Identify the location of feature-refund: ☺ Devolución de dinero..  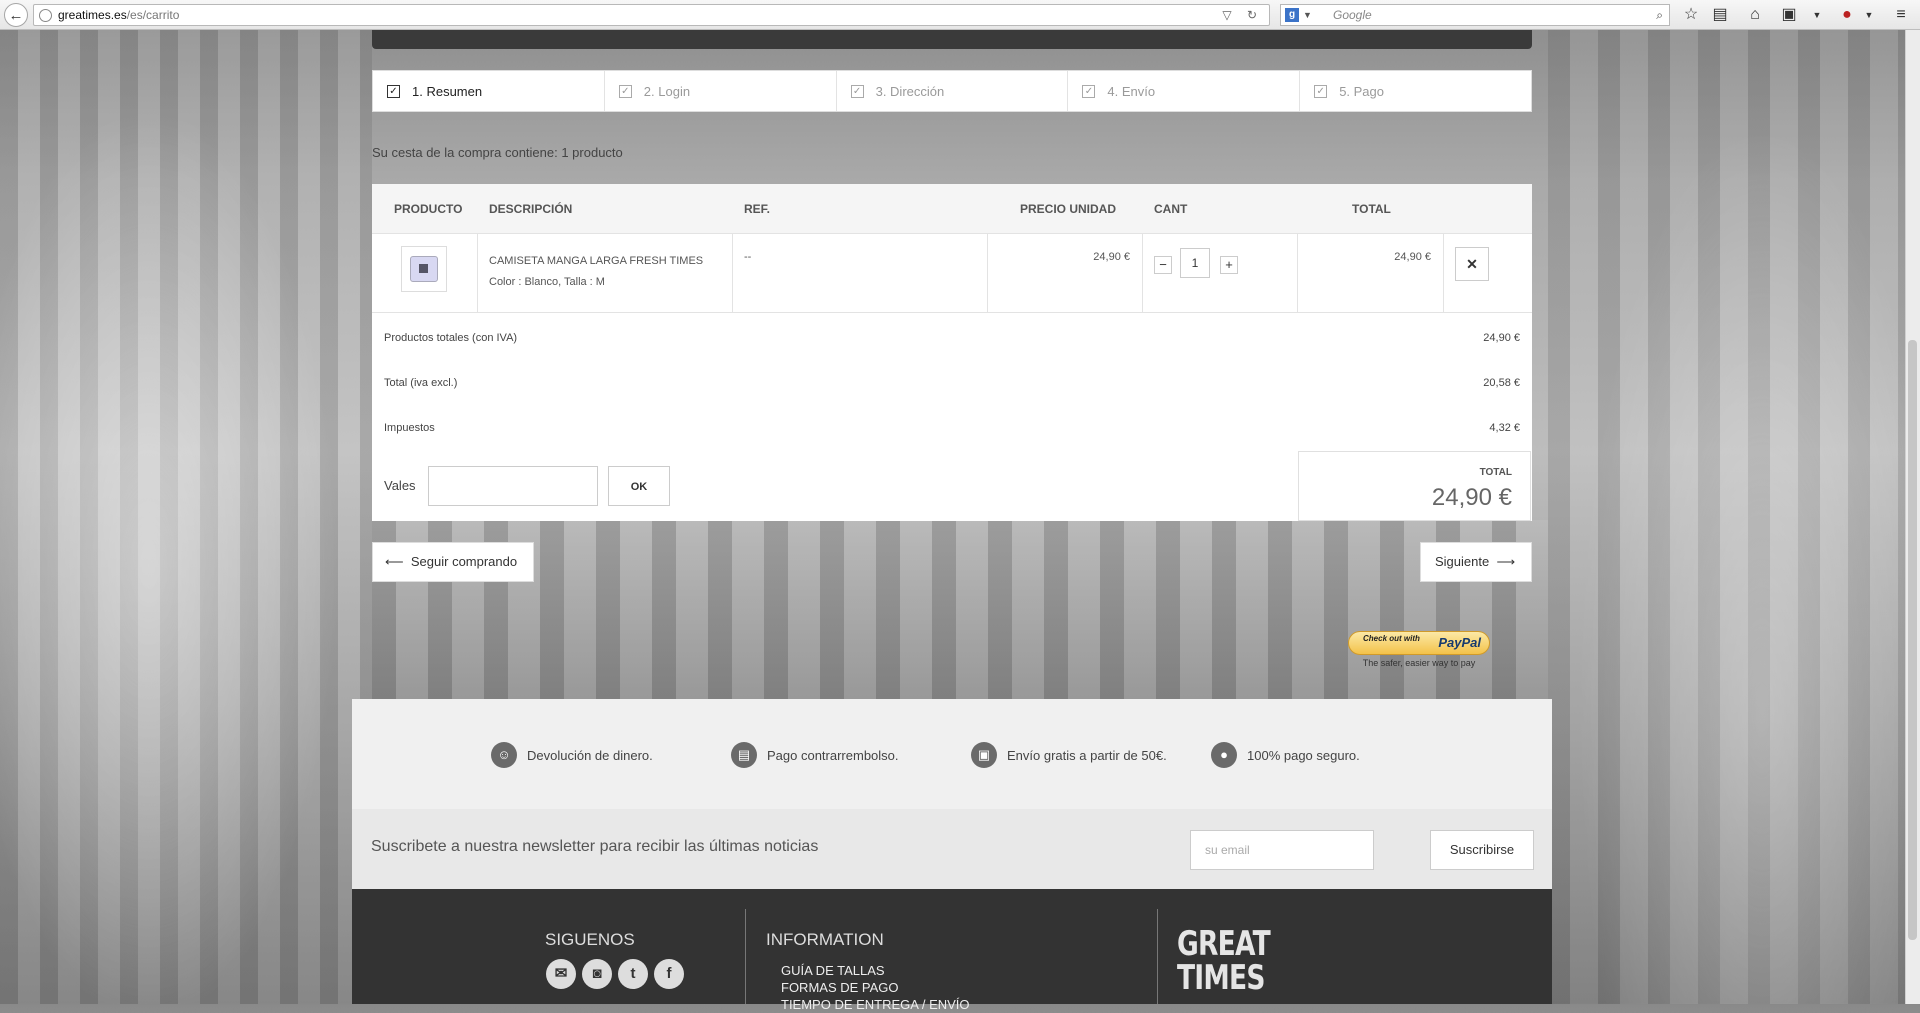
(572, 755).